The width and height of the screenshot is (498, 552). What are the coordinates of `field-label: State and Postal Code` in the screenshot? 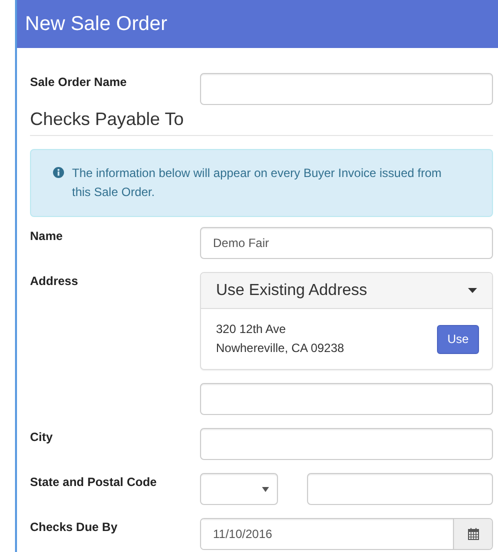 It's located at (93, 481).